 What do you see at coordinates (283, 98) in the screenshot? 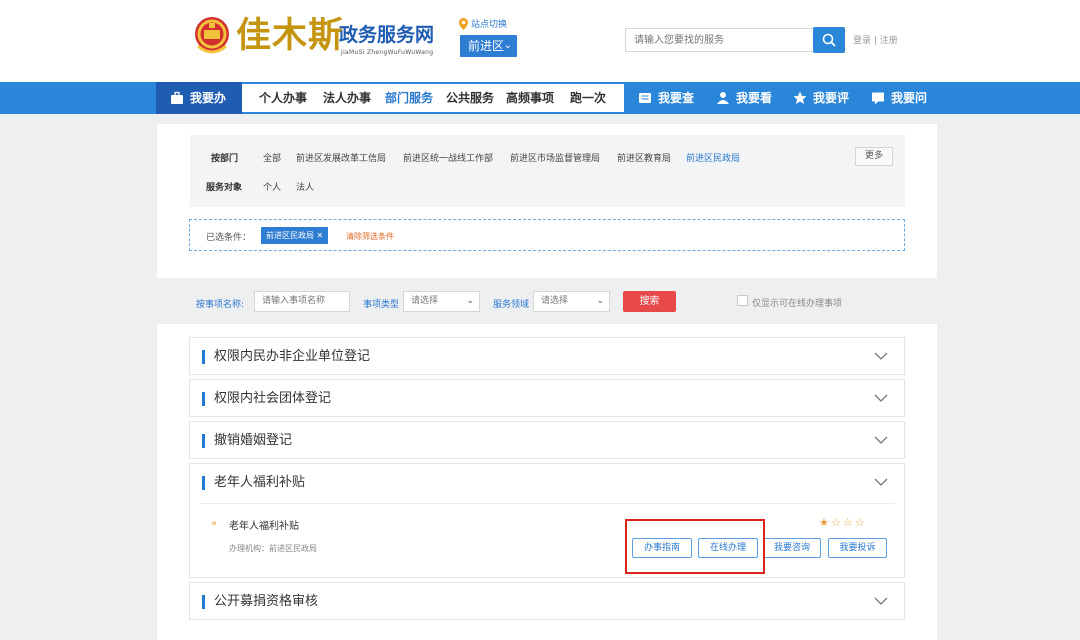
I see `nav-item-personal: 个人办事` at bounding box center [283, 98].